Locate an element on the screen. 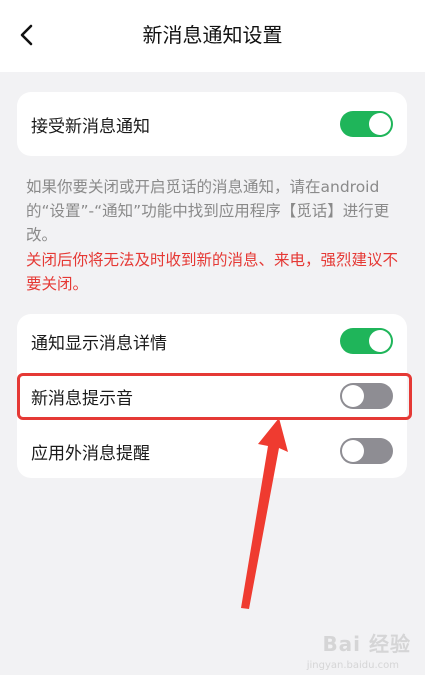 This screenshot has width=425, height=675. page-title: 新消息通知设置 is located at coordinates (212, 35).